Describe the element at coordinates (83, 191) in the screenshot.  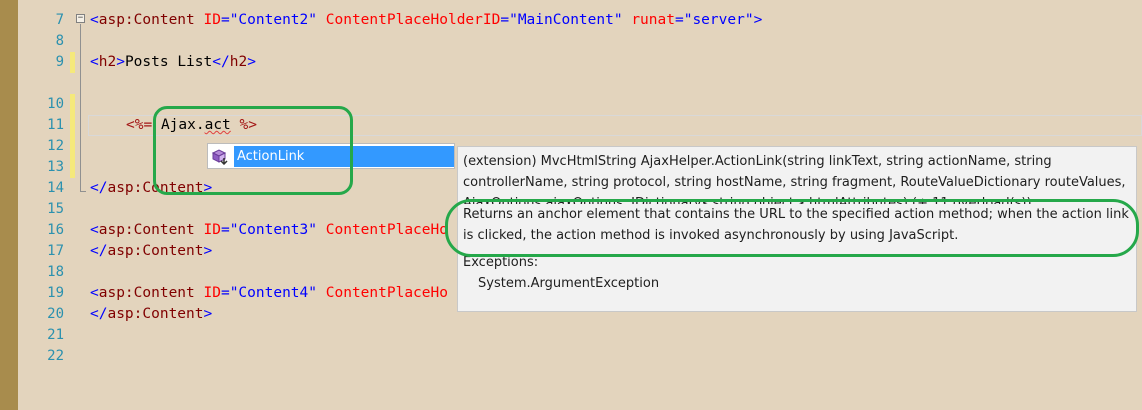
I see `outline-end` at that location.